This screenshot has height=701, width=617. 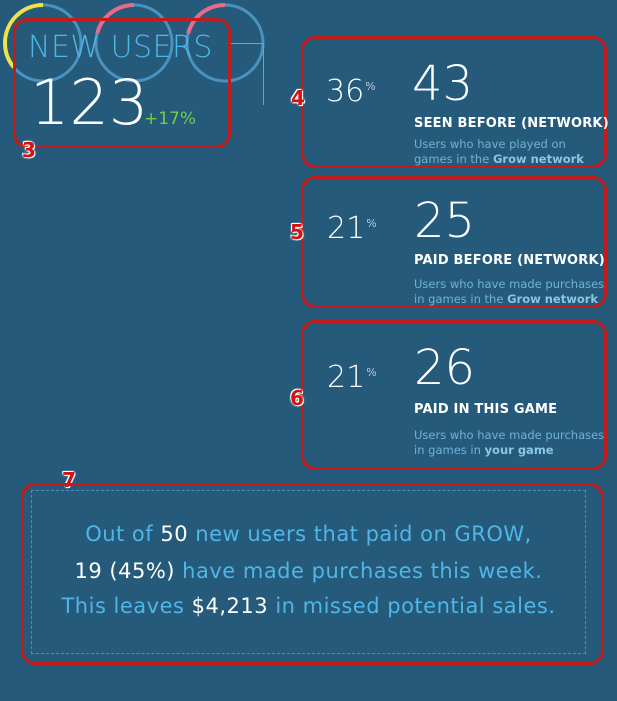 What do you see at coordinates (89, 102) in the screenshot?
I see `new-users-count: 123` at bounding box center [89, 102].